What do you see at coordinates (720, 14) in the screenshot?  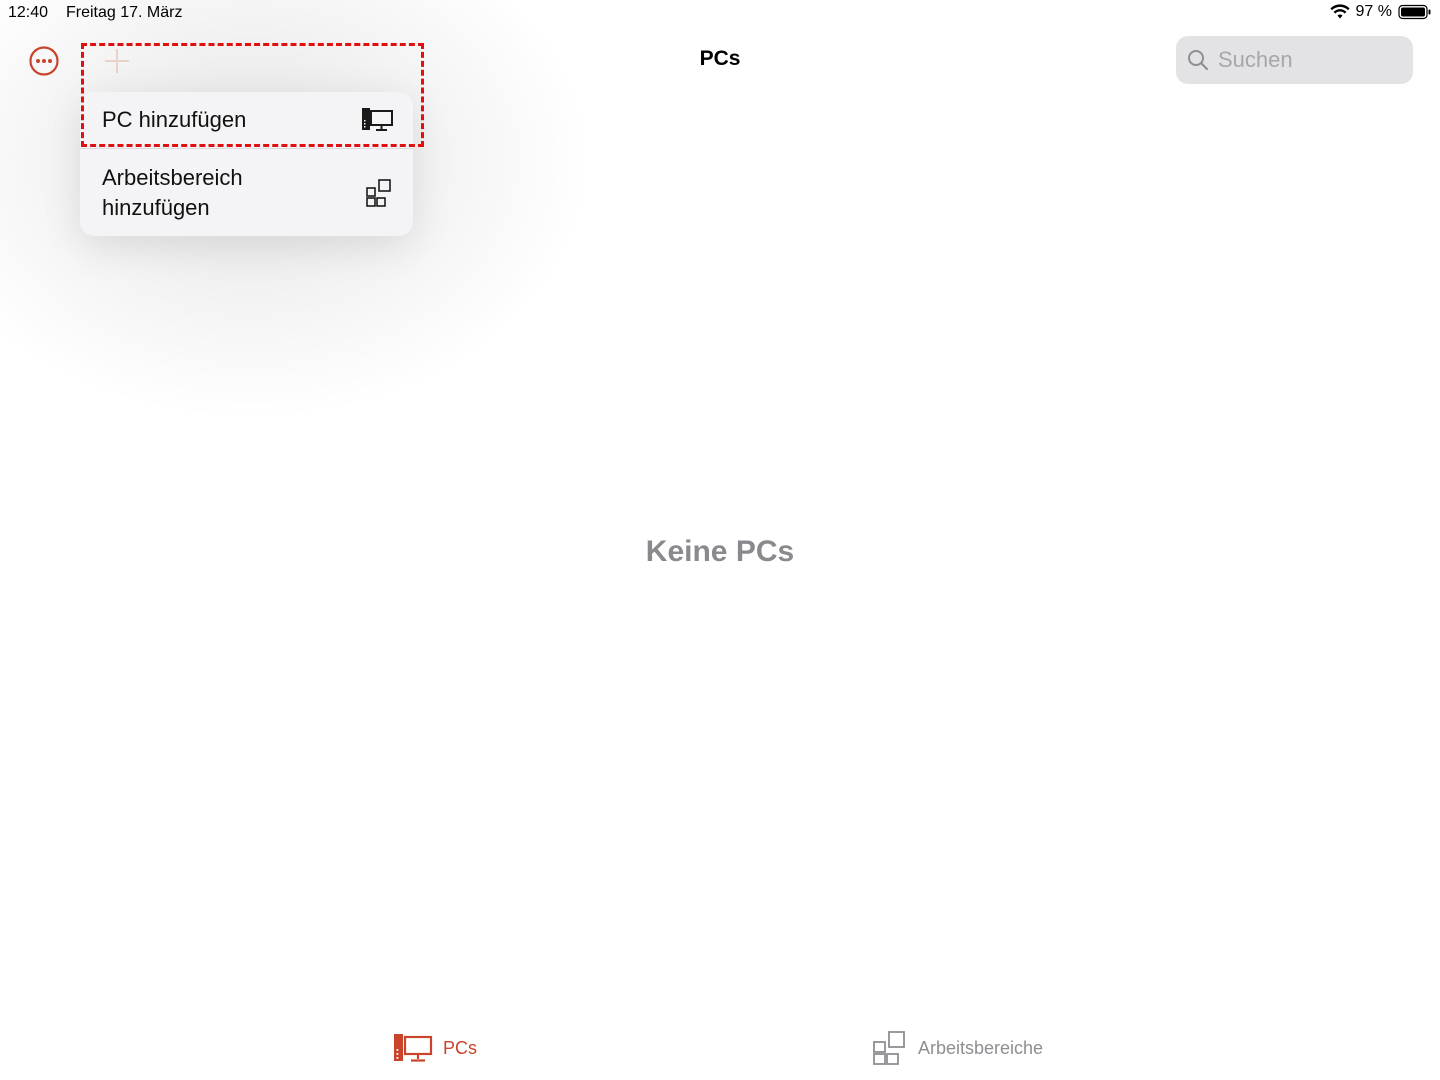 I see `status-bar: 12:40 Freitag 17. März 97 %` at bounding box center [720, 14].